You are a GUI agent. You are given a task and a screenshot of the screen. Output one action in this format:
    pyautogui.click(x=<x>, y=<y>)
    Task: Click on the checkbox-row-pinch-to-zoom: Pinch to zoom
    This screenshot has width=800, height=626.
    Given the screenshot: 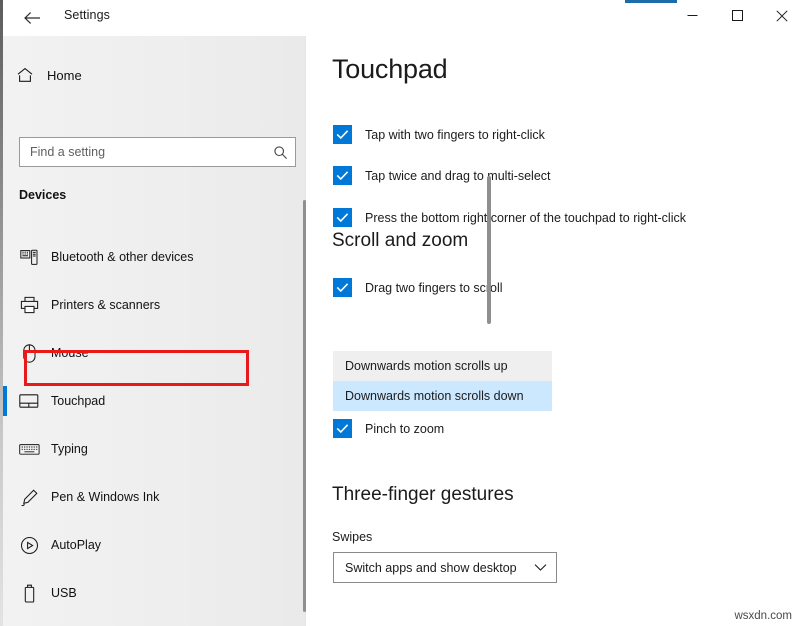 What is the action you would take?
    pyautogui.click(x=388, y=428)
    